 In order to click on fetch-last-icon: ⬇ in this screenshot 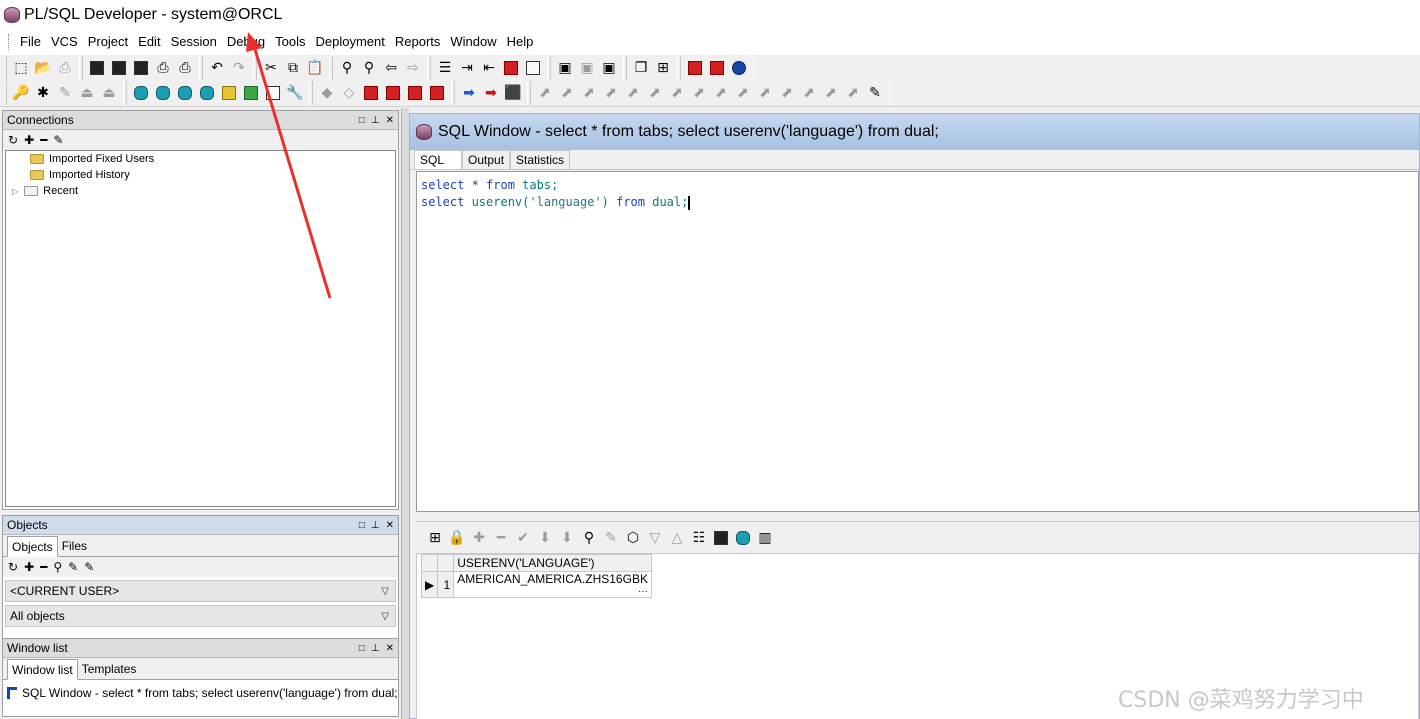, I will do `click(567, 538)`.